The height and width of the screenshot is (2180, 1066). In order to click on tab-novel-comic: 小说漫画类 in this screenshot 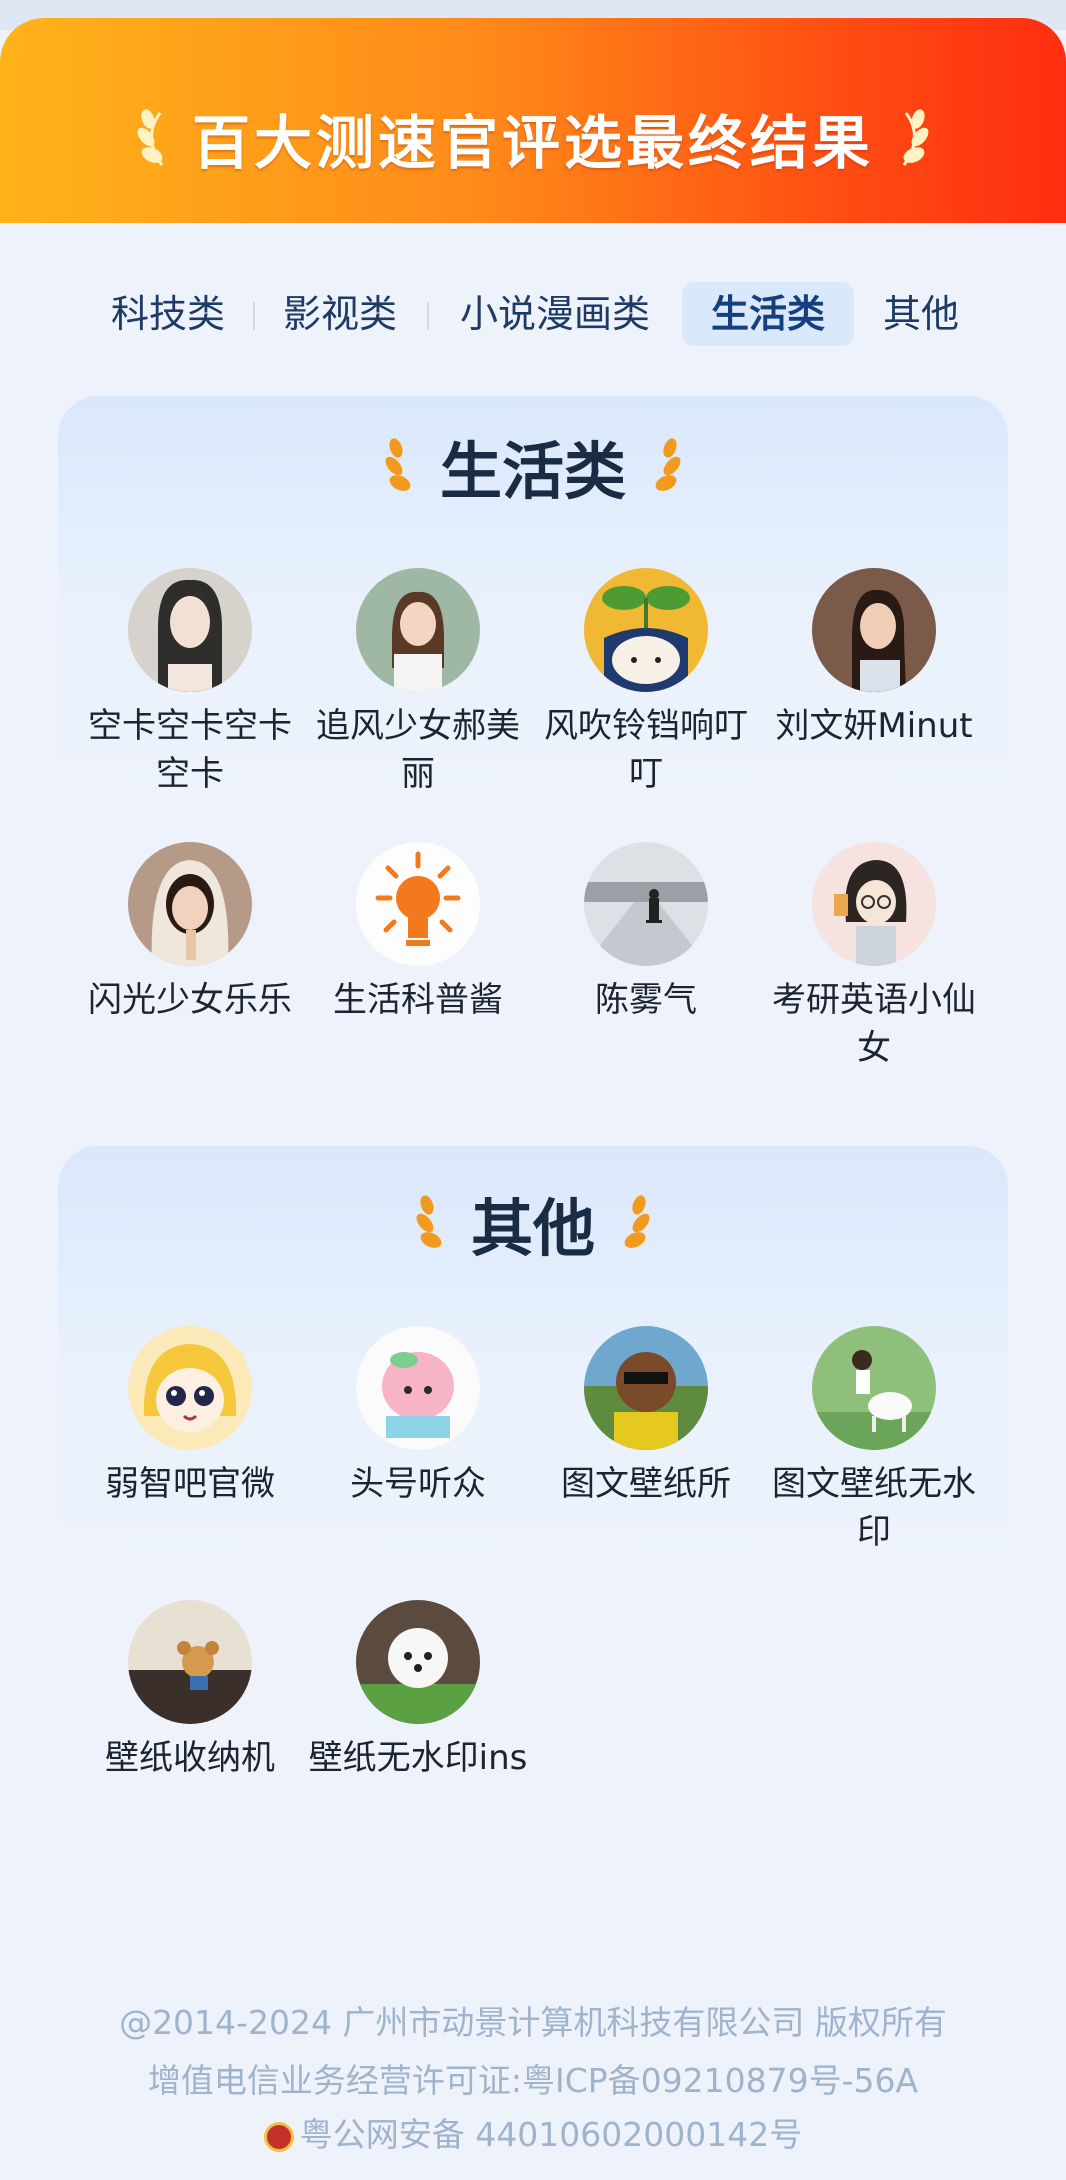, I will do `click(555, 314)`.